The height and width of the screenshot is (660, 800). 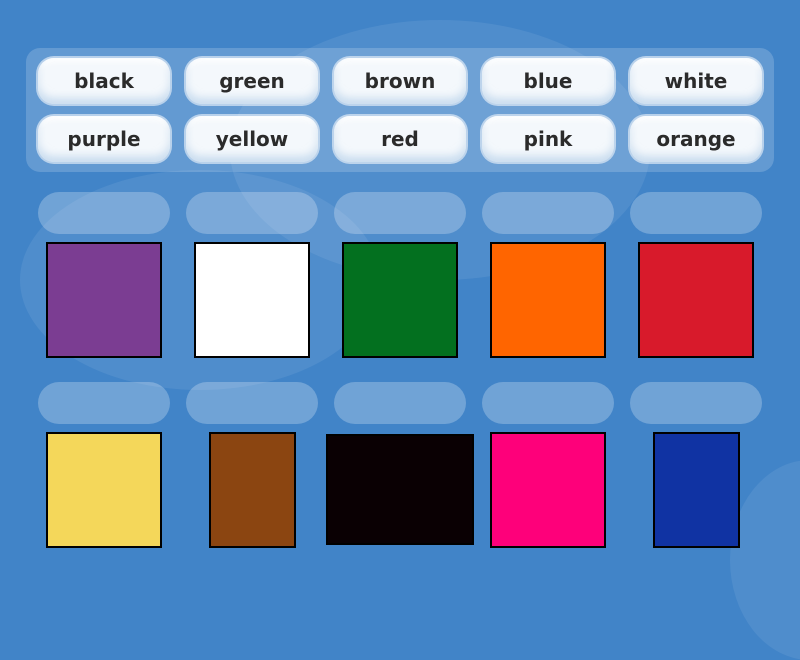 What do you see at coordinates (252, 490) in the screenshot?
I see `color-swatch-brown` at bounding box center [252, 490].